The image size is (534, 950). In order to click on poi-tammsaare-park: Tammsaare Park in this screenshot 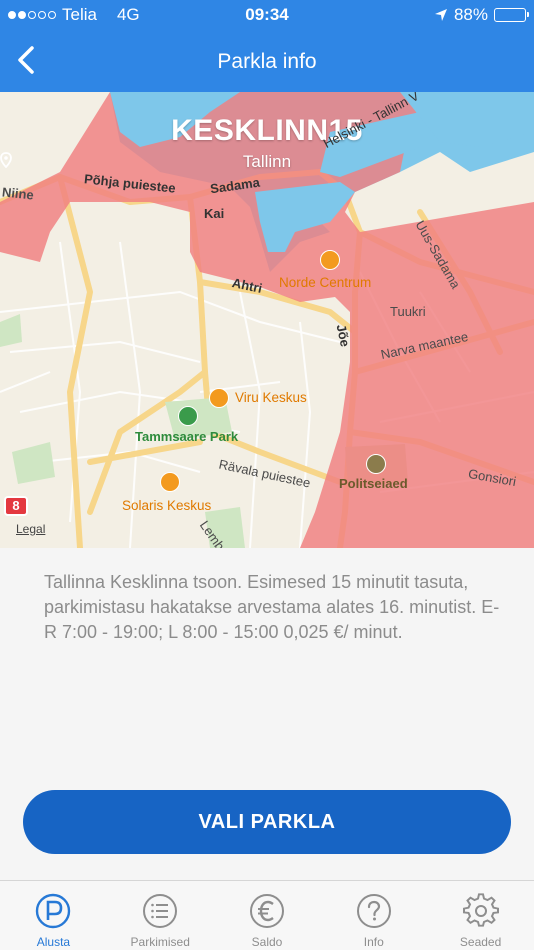, I will do `click(186, 436)`.